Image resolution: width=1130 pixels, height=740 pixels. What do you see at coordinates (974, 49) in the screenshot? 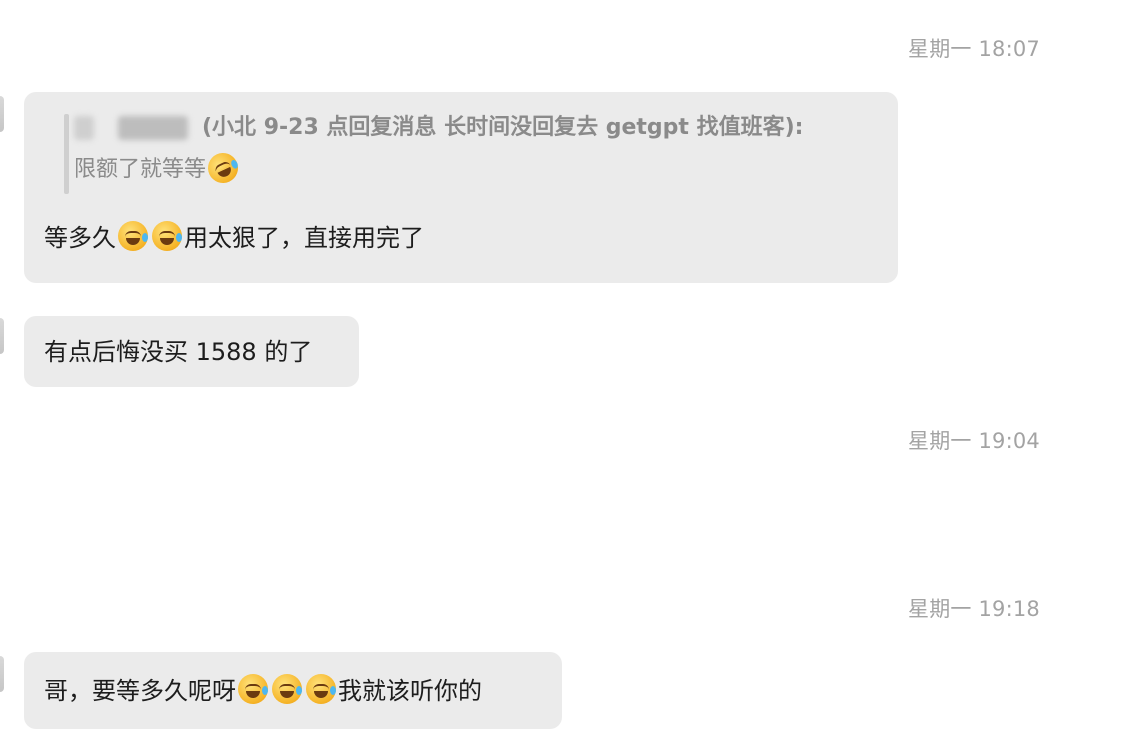
I see `timestamp: 星期一 18:07` at bounding box center [974, 49].